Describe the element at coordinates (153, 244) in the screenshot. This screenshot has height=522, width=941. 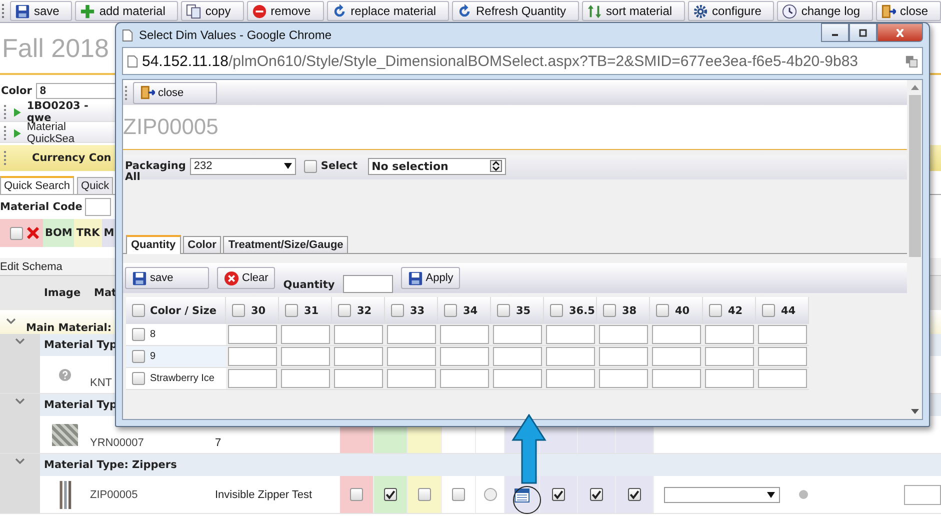
I see `tab: Quantity` at that location.